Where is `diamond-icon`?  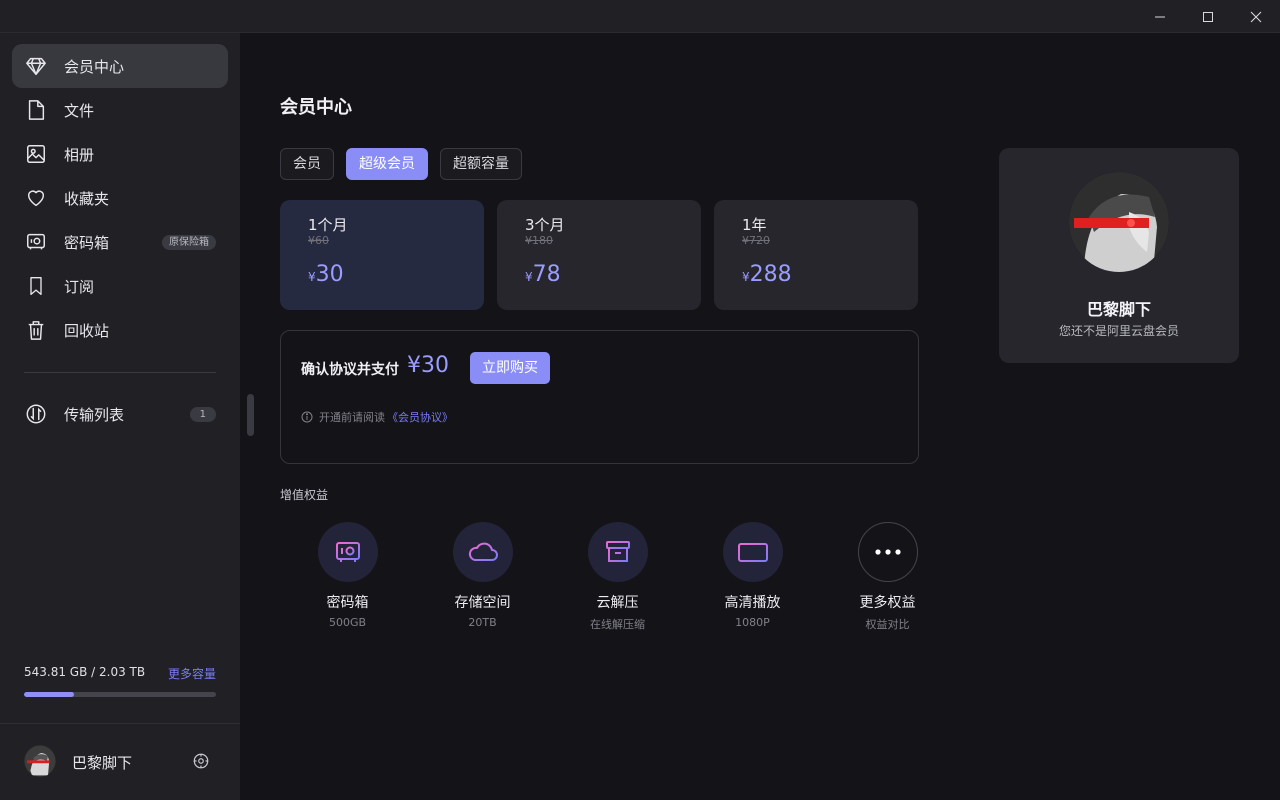
diamond-icon is located at coordinates (36, 66).